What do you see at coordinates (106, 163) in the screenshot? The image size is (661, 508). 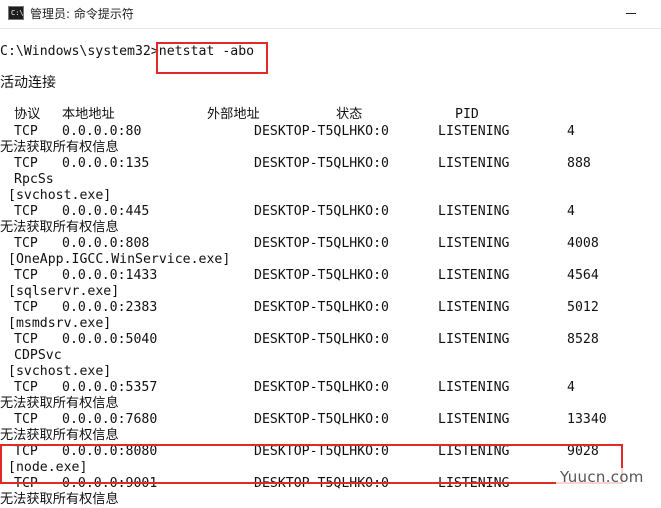 I see `local-address-cell: 0.0.0.0:135` at bounding box center [106, 163].